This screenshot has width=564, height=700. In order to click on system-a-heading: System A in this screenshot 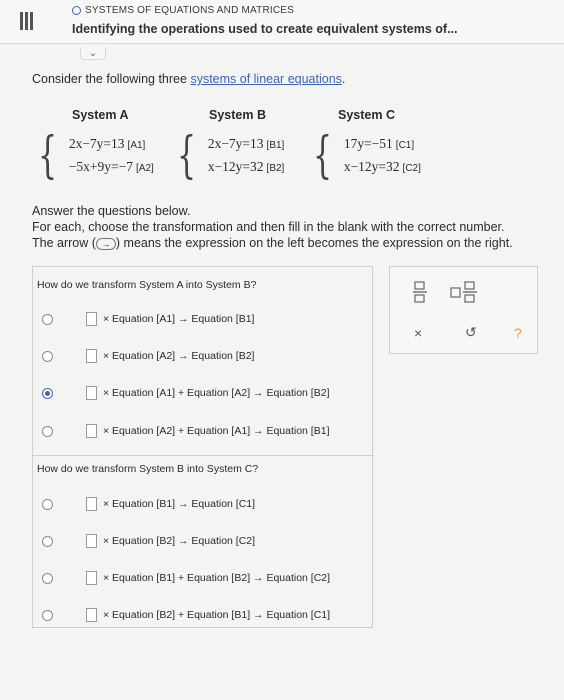, I will do `click(100, 115)`.